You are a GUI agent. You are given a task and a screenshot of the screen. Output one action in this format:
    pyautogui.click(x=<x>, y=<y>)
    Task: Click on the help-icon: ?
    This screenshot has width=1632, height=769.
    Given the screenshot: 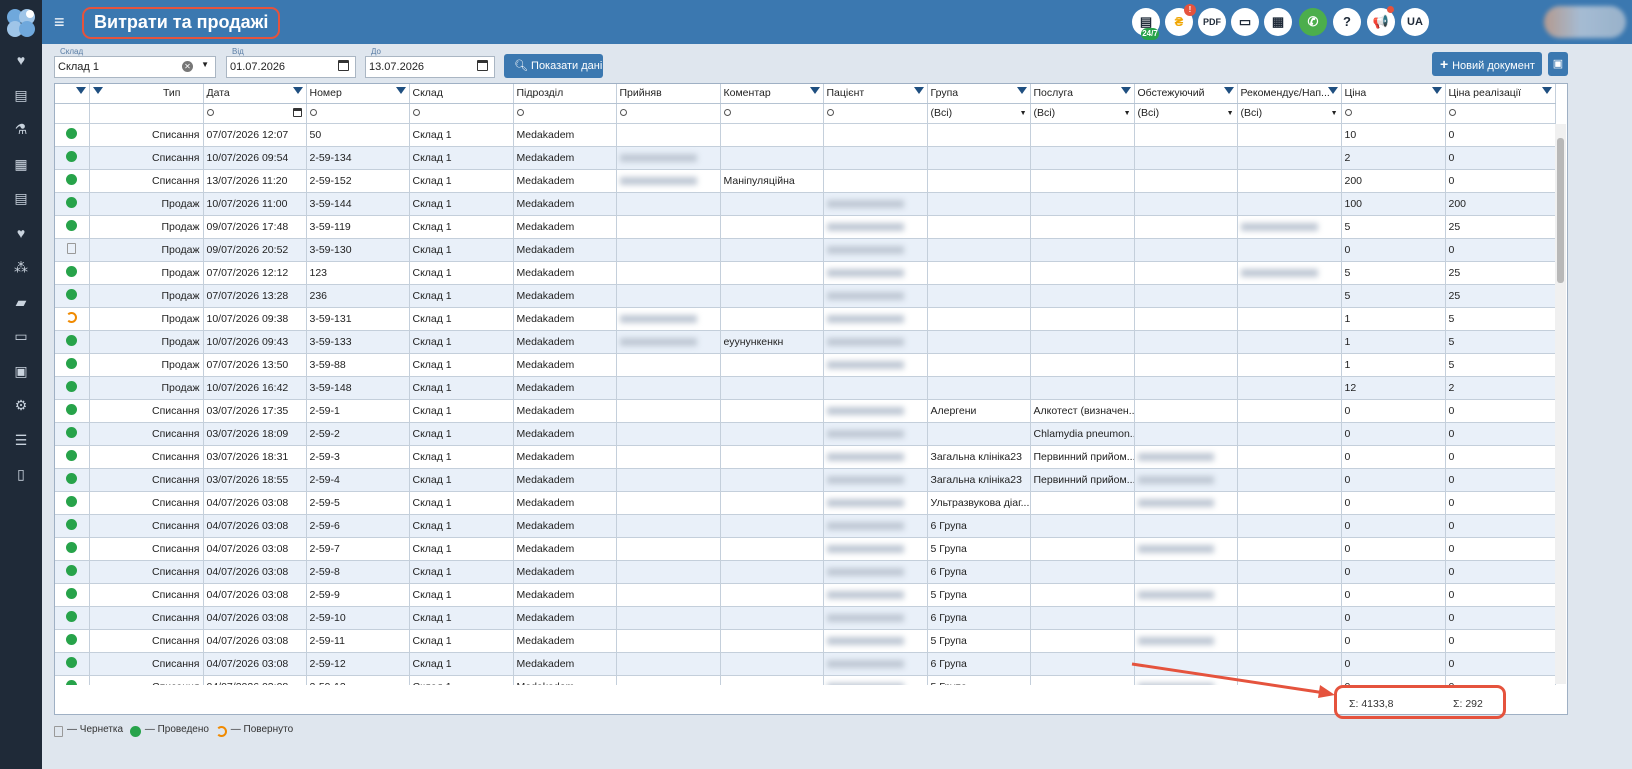 What is the action you would take?
    pyautogui.click(x=1347, y=22)
    